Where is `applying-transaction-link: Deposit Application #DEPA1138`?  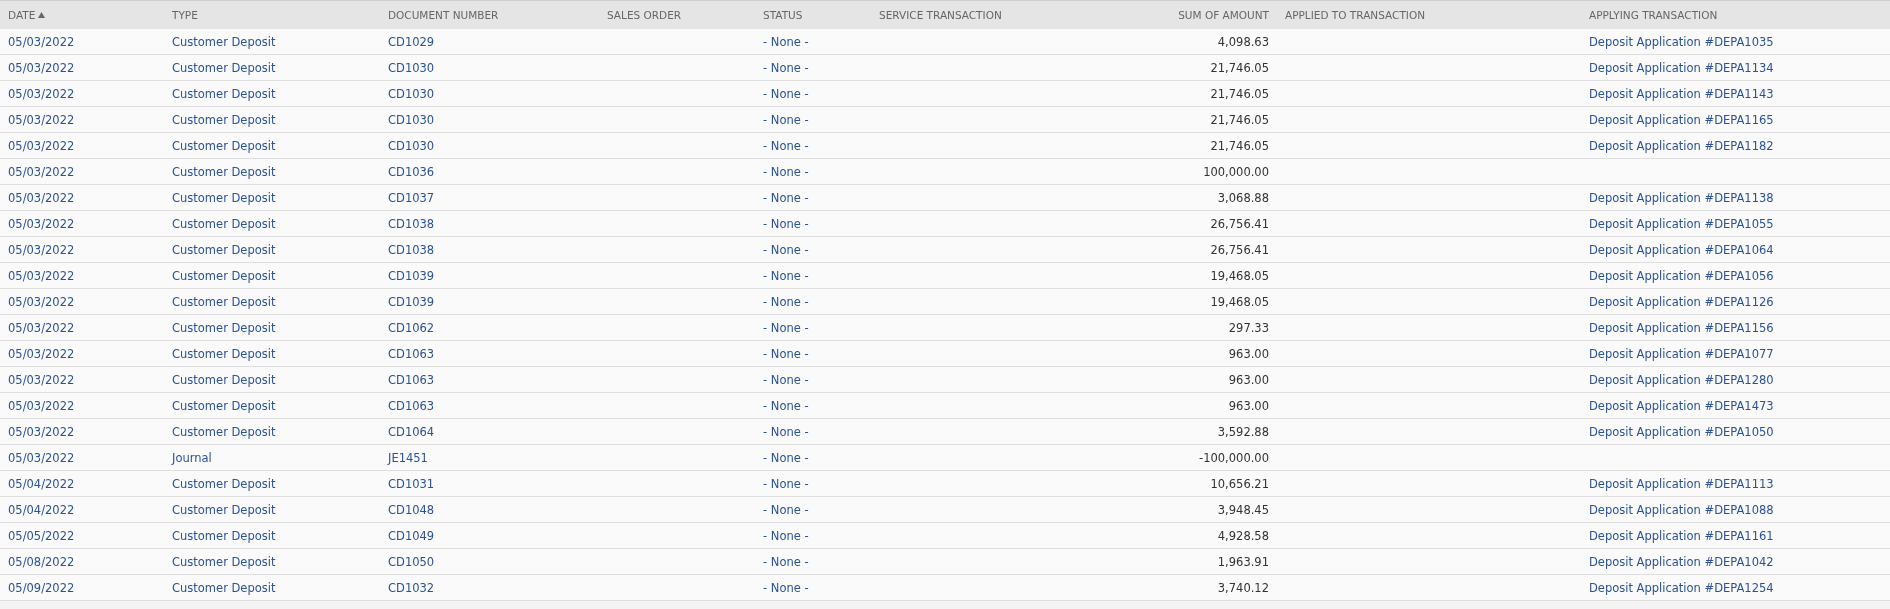 applying-transaction-link: Deposit Application #DEPA1138 is located at coordinates (1681, 197).